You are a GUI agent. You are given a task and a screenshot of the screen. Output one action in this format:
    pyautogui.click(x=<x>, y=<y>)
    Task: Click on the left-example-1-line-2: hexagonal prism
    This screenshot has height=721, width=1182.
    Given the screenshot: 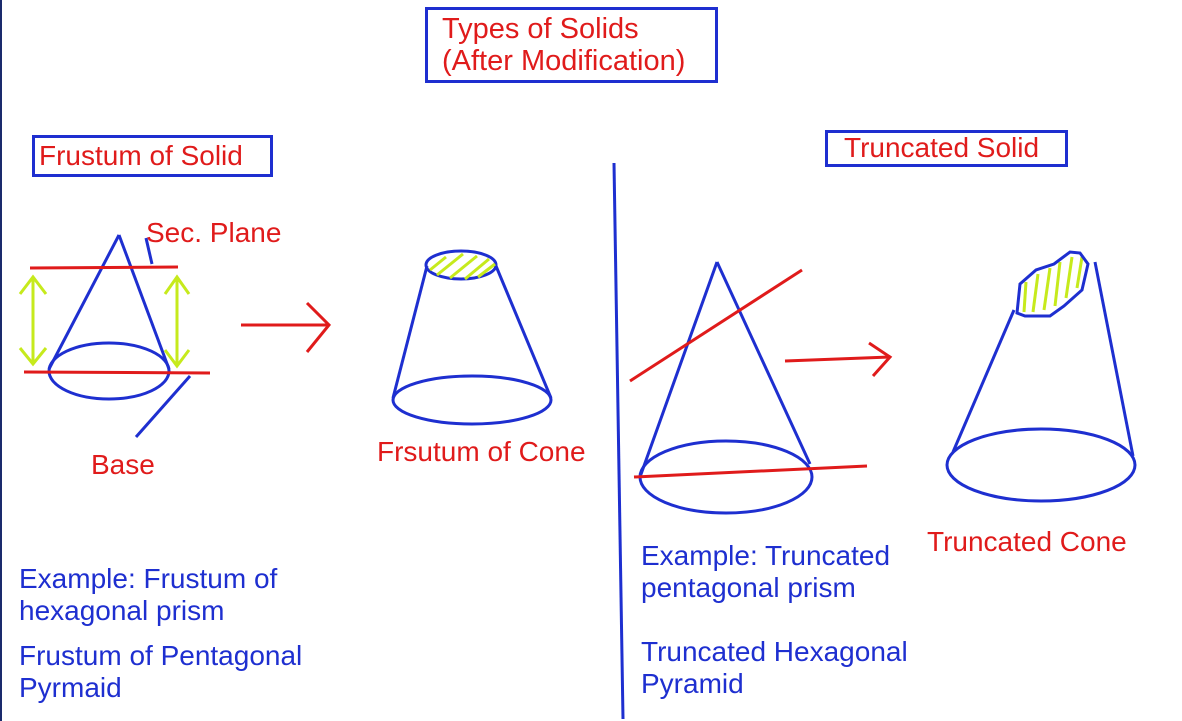 What is the action you would take?
    pyautogui.click(x=122, y=610)
    